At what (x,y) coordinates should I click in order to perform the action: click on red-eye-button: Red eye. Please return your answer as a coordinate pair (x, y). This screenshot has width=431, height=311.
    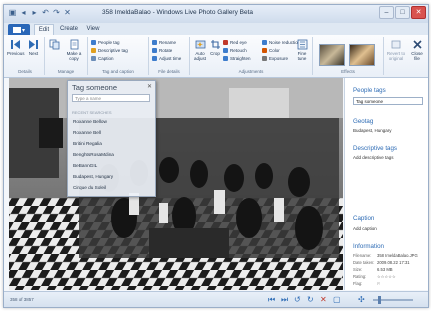
    Looking at the image, I should click on (235, 43).